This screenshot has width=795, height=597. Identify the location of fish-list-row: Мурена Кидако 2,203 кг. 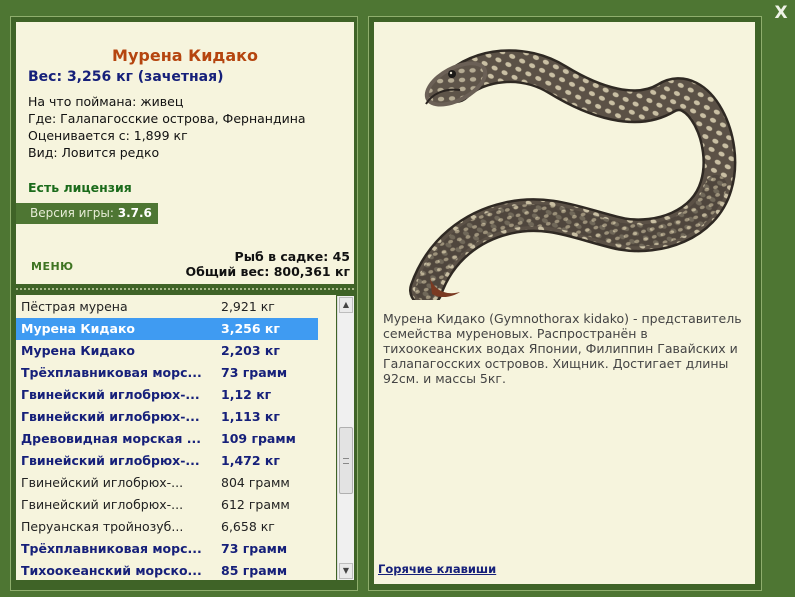
(167, 351).